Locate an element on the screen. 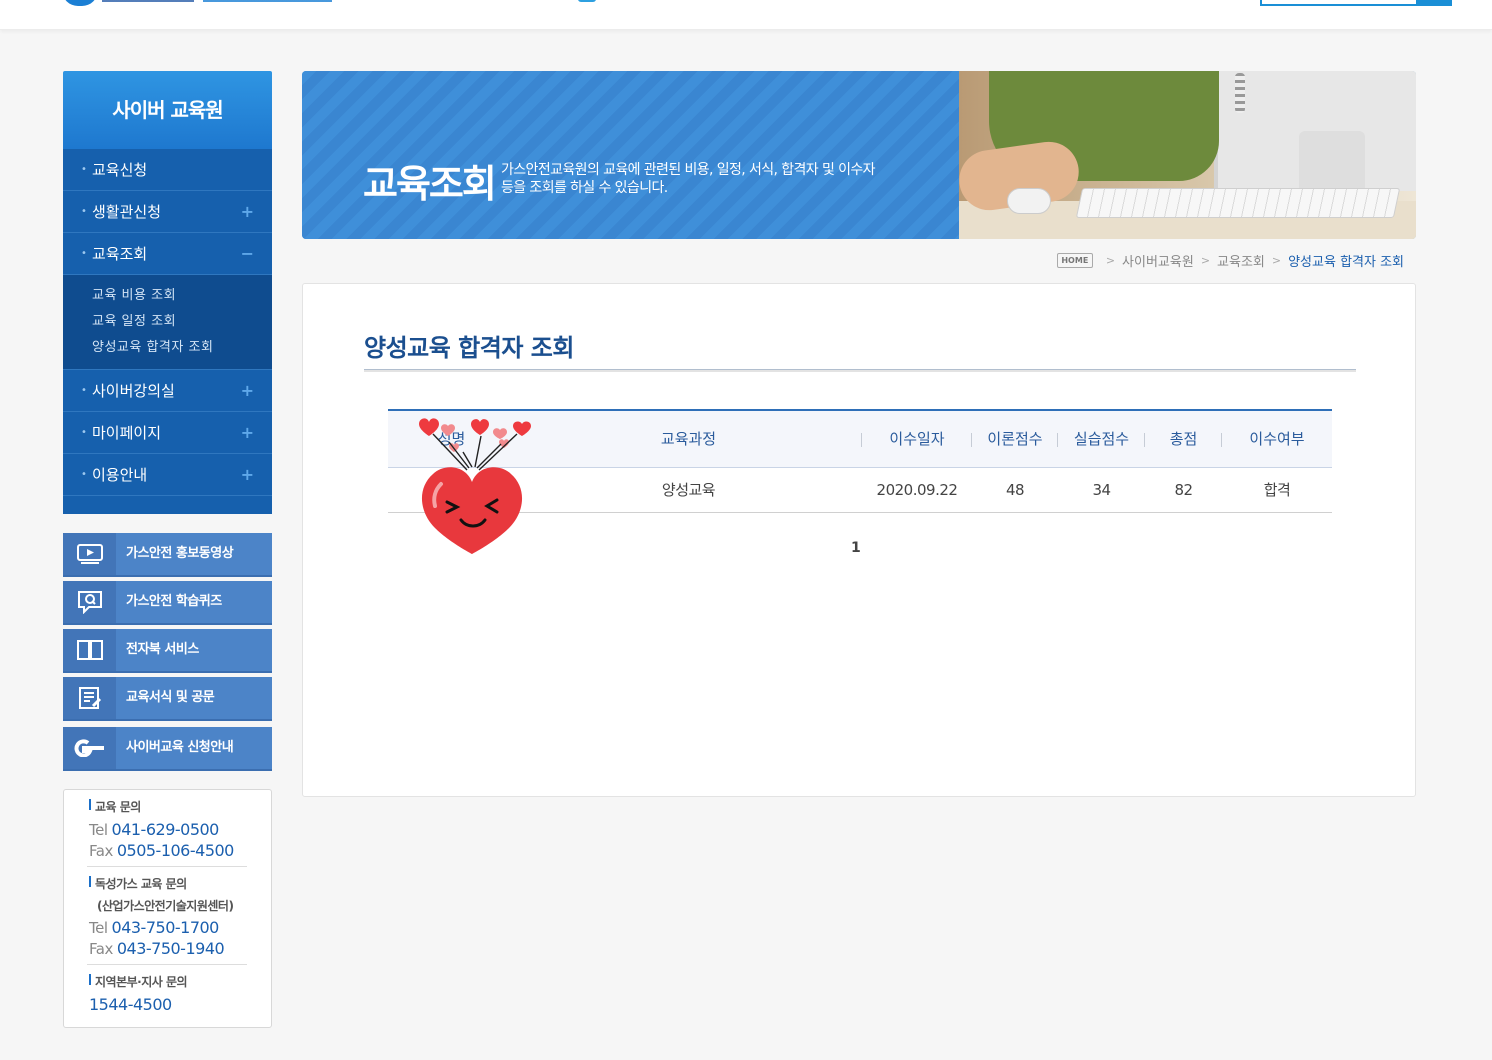  sidebar-item-dorm-apply: • 생활관신청 + is located at coordinates (167, 212).